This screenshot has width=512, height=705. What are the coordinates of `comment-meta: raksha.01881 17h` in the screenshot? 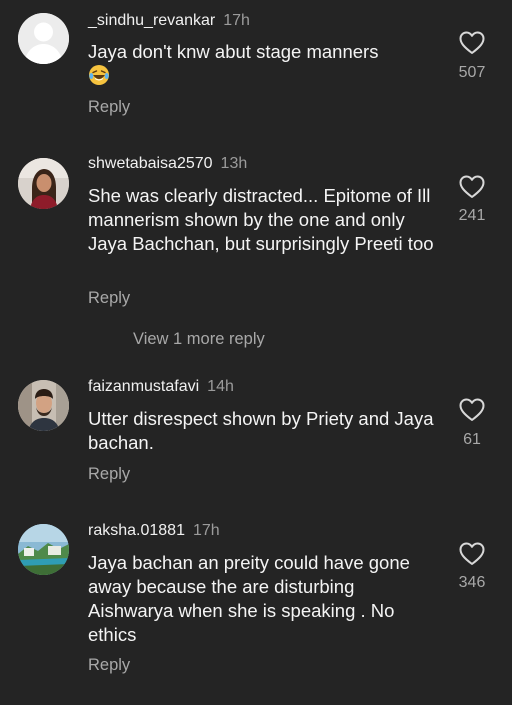 It's located at (154, 531).